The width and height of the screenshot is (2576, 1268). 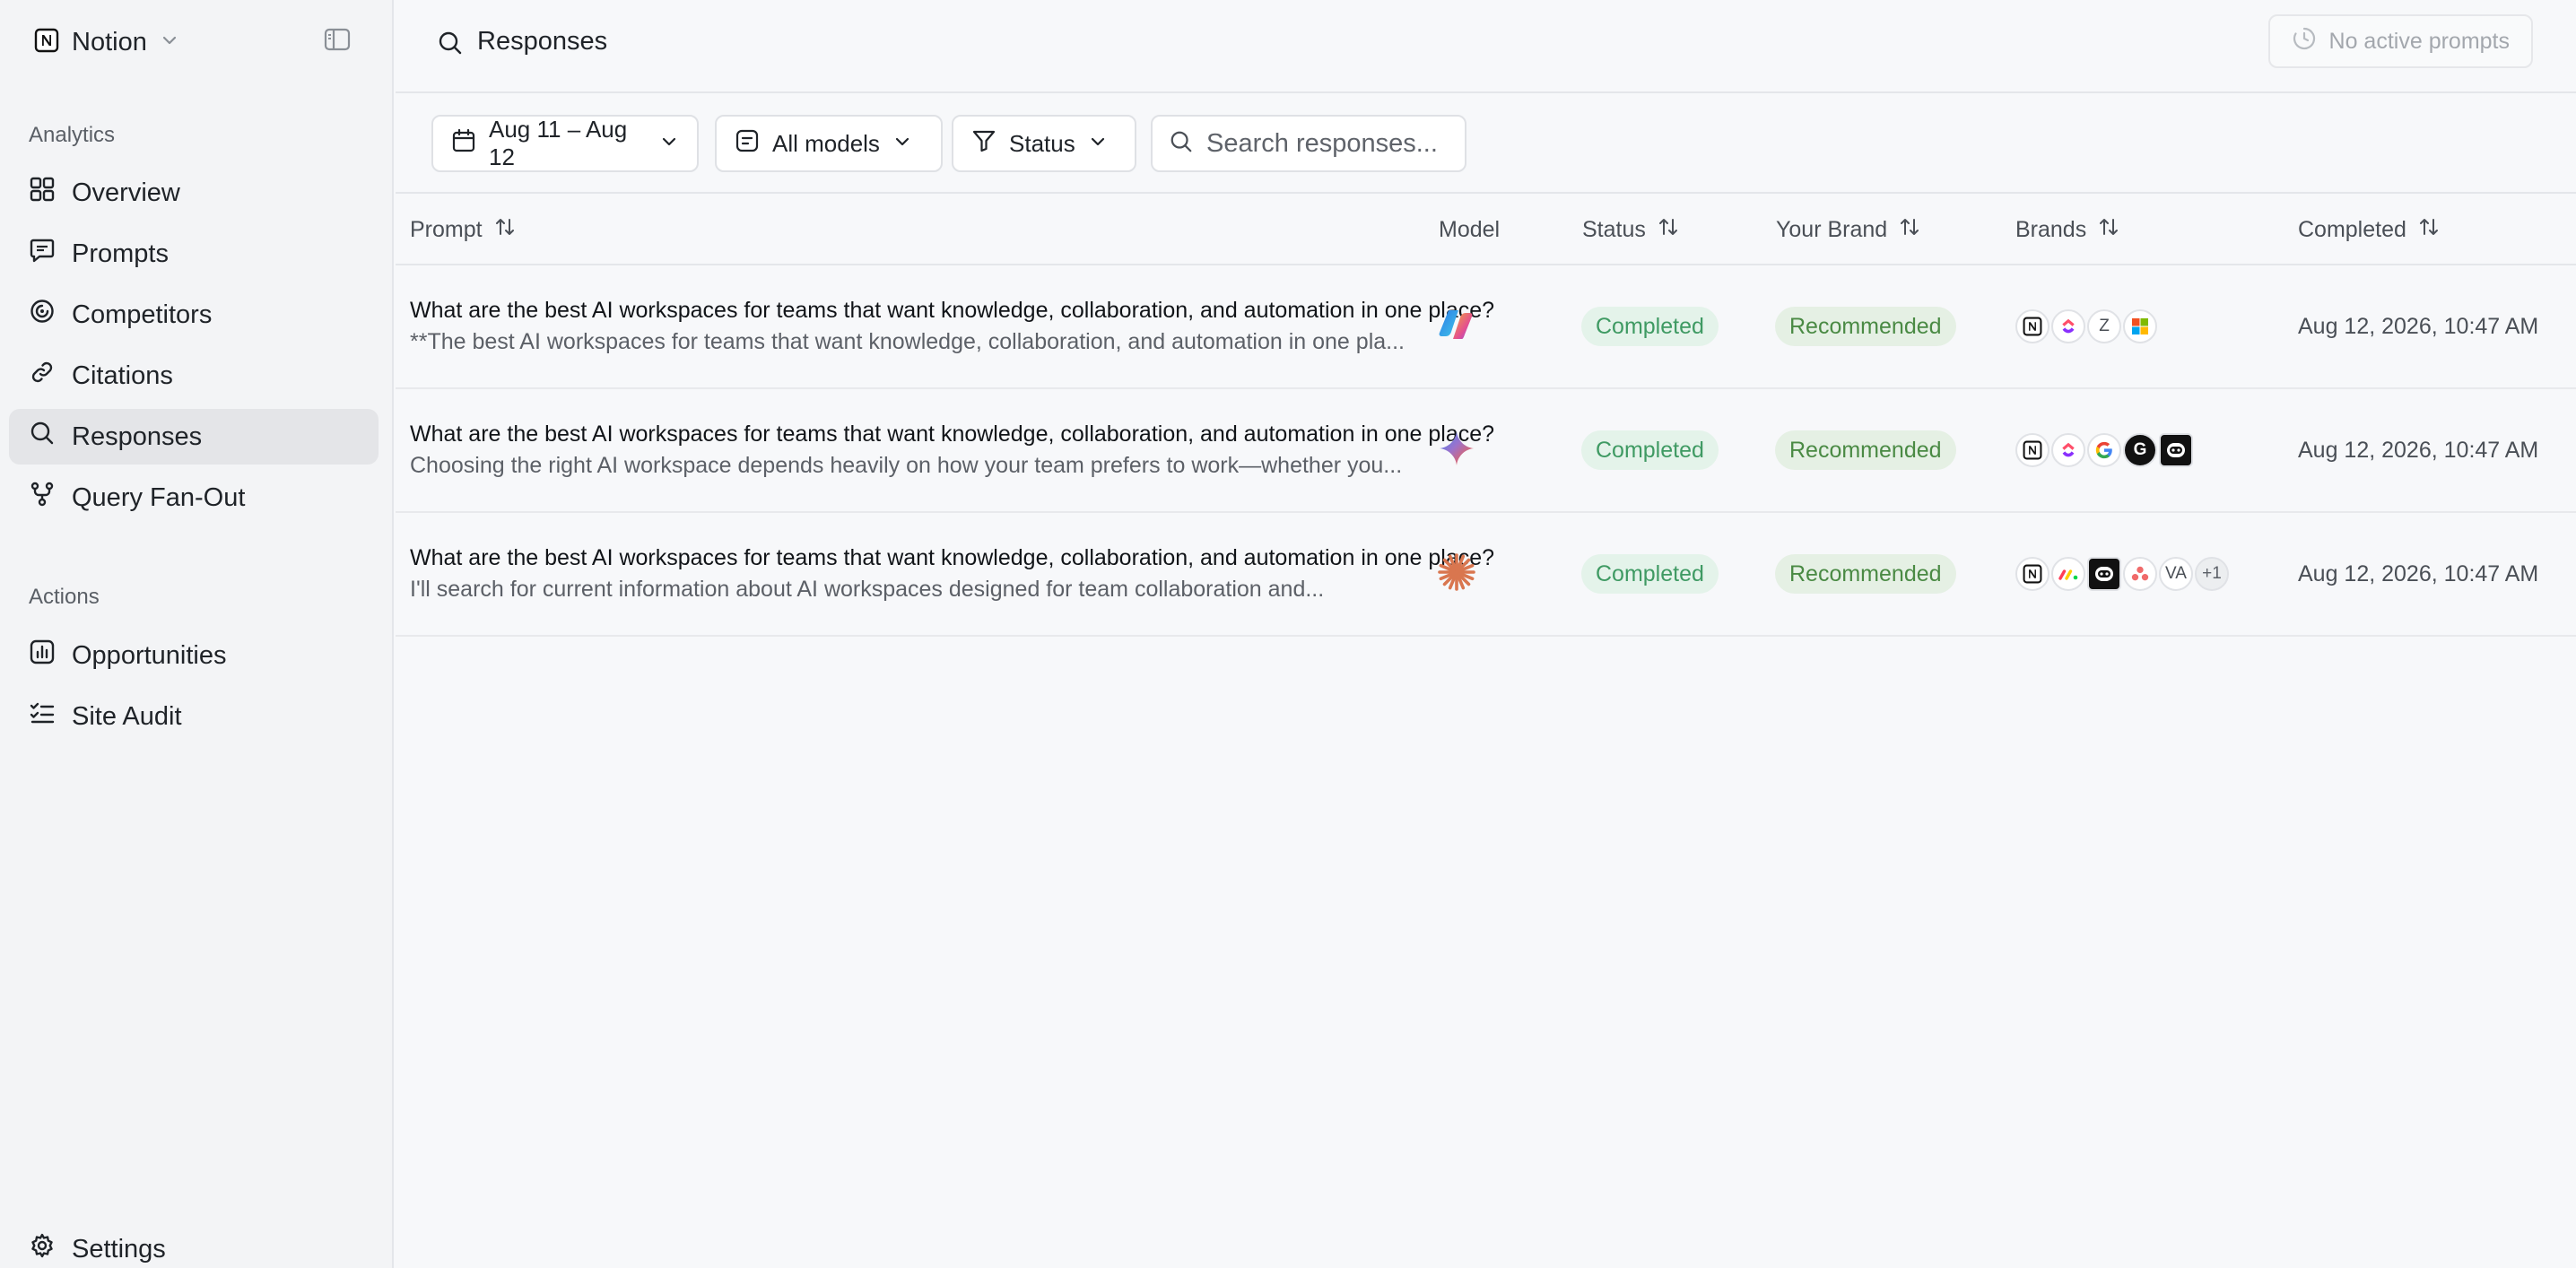 I want to click on sidebar-item-prompts: Prompts, so click(x=194, y=254).